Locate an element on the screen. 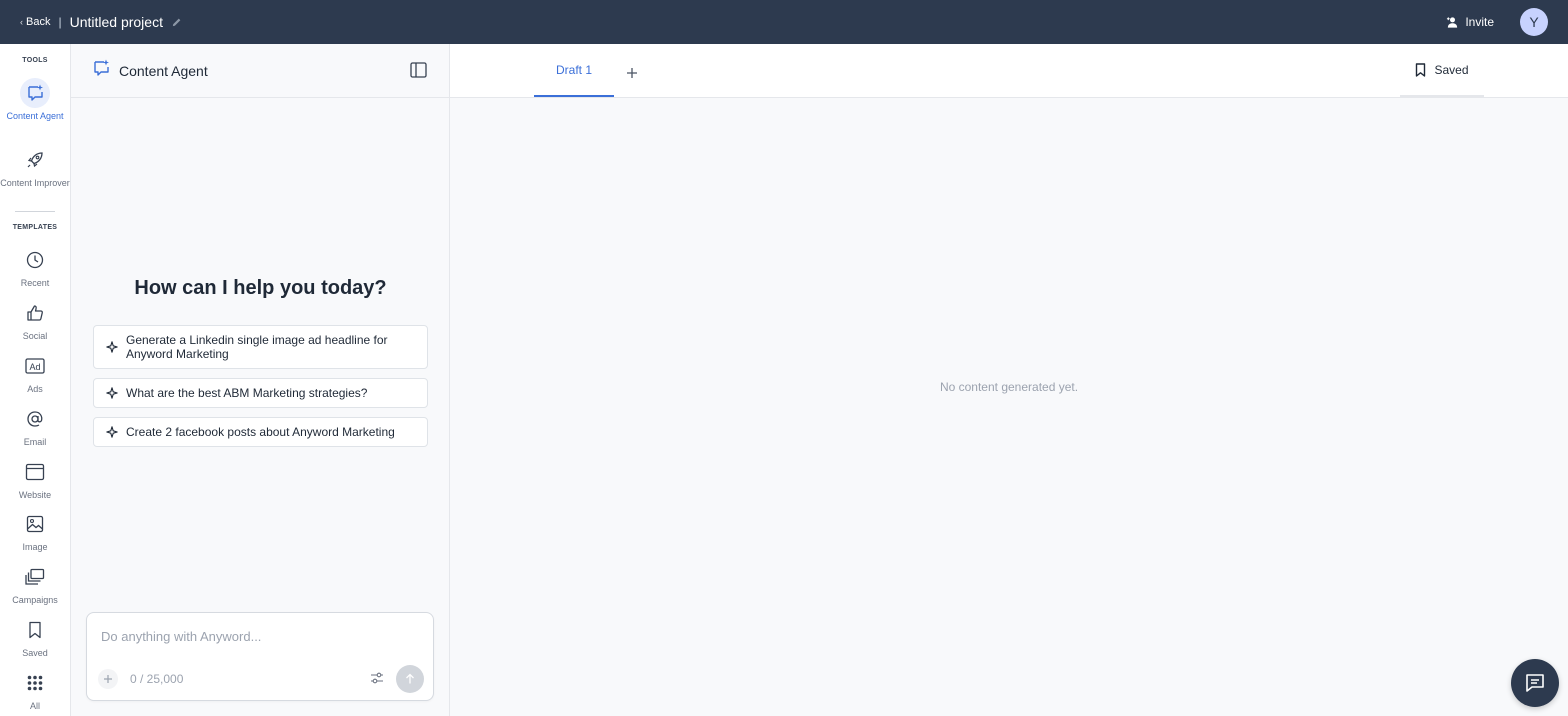 The image size is (1568, 716). add-tab-icon is located at coordinates (632, 75).